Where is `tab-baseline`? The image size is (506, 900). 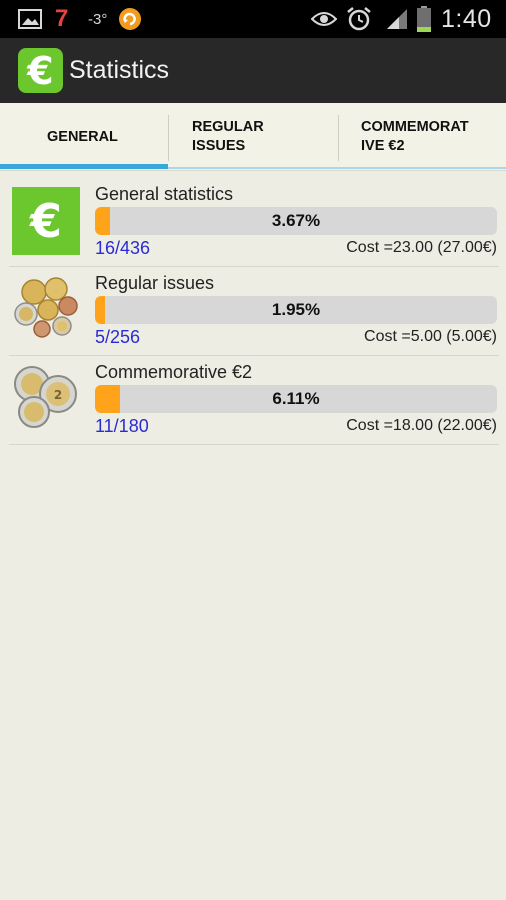
tab-baseline is located at coordinates (337, 168).